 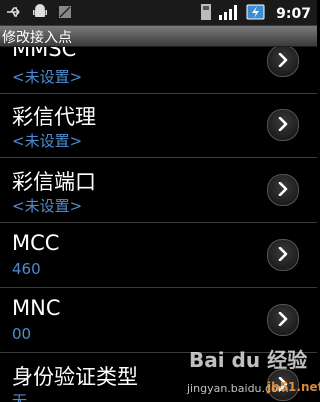 I want to click on list-item-mmsc: MMSC <未设置>, so click(x=158, y=70).